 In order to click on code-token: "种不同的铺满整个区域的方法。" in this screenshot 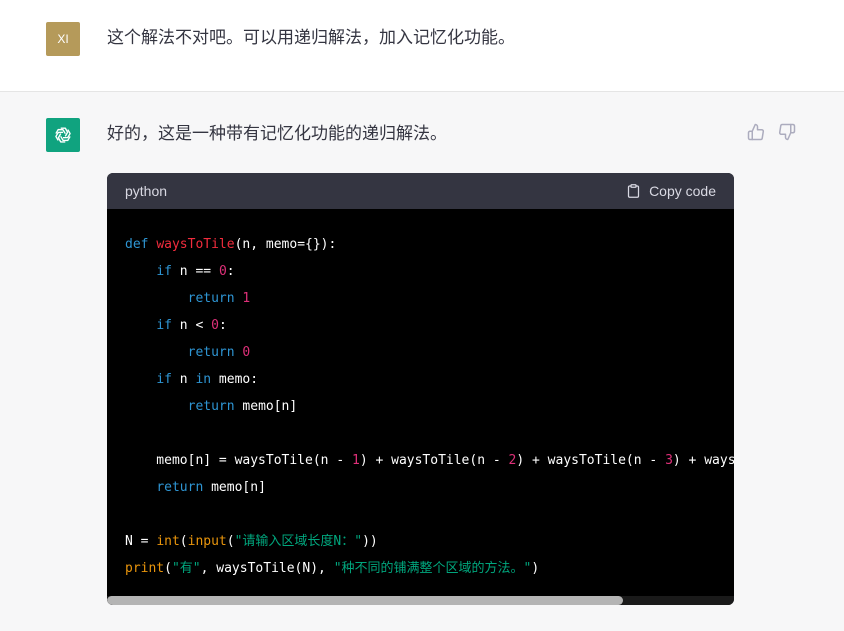, I will do `click(432, 568)`.